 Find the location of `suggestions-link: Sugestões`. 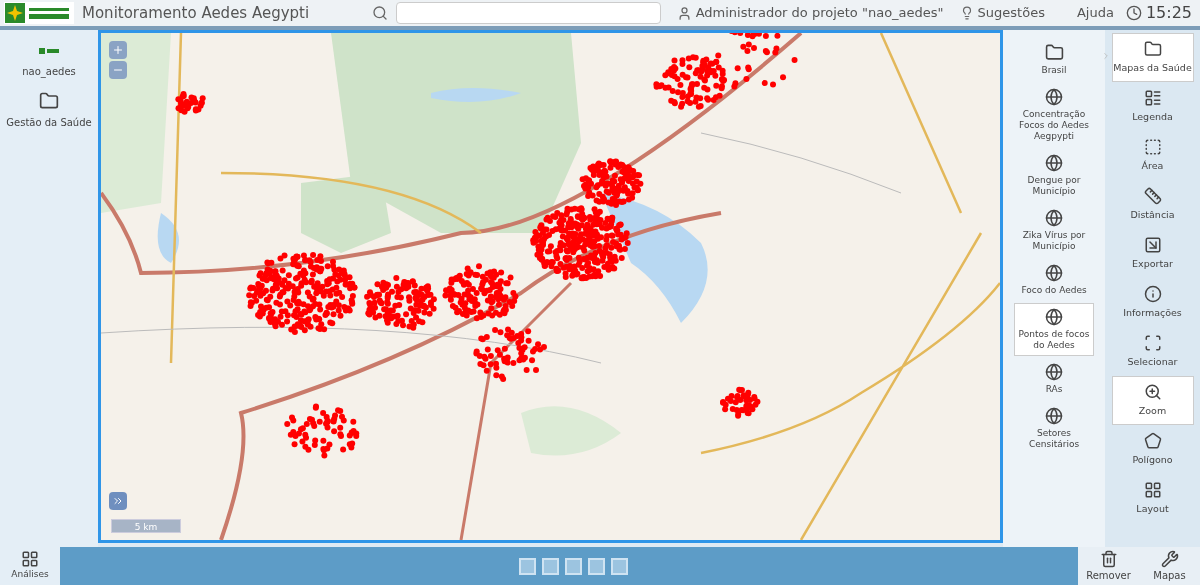

suggestions-link: Sugestões is located at coordinates (1011, 13).